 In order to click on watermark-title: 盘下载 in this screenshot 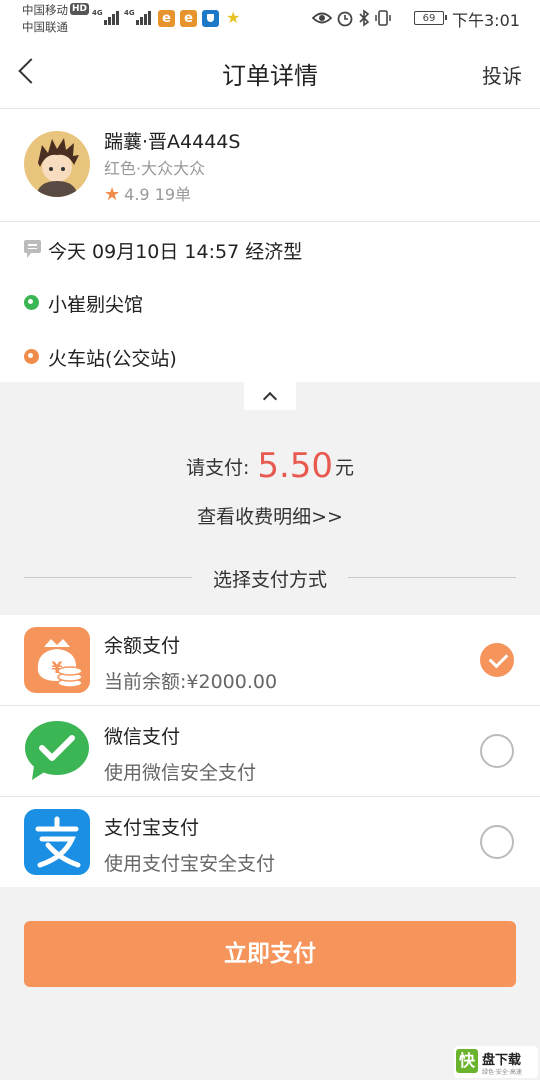, I will do `click(502, 1060)`.